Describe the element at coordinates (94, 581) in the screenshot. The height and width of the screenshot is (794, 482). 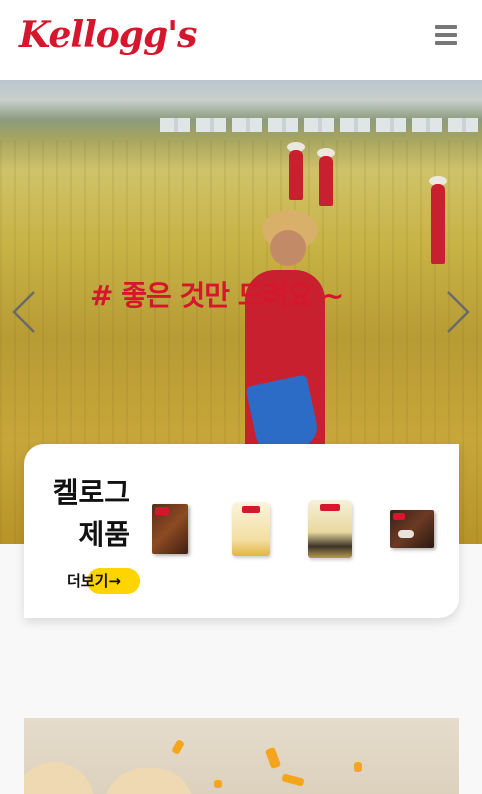
I see `more-button-label: 더보기→` at that location.